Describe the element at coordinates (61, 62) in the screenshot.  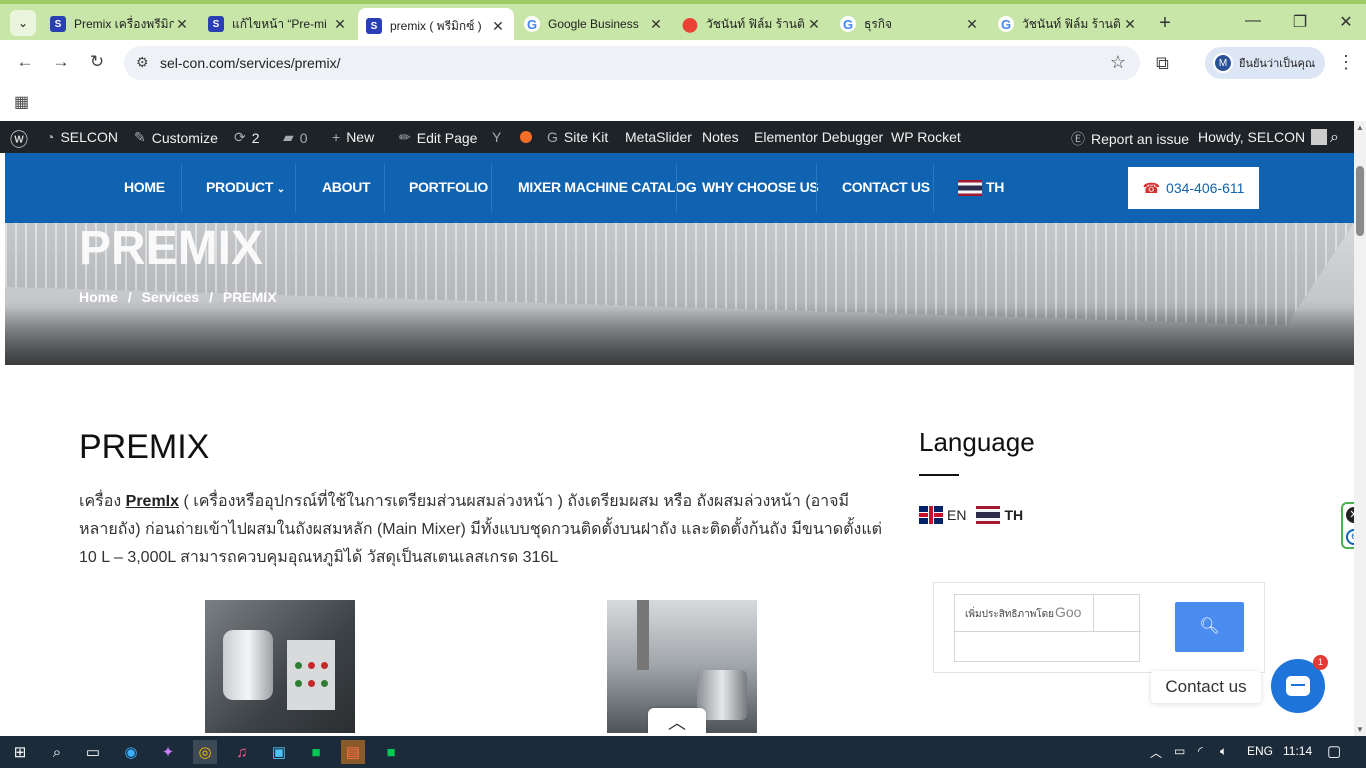
I see `forward-arrow-icon: →` at that location.